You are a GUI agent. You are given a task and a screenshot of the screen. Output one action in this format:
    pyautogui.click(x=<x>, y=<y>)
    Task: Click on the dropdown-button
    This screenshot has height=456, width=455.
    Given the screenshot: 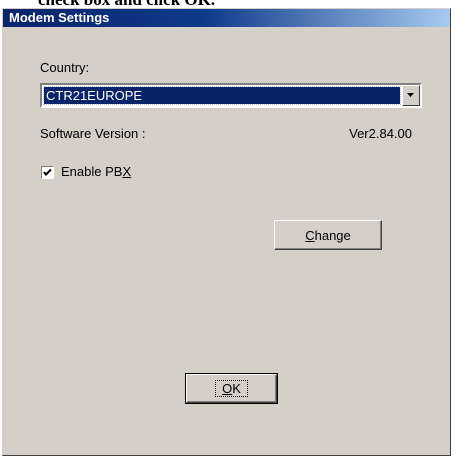 What is the action you would take?
    pyautogui.click(x=411, y=95)
    